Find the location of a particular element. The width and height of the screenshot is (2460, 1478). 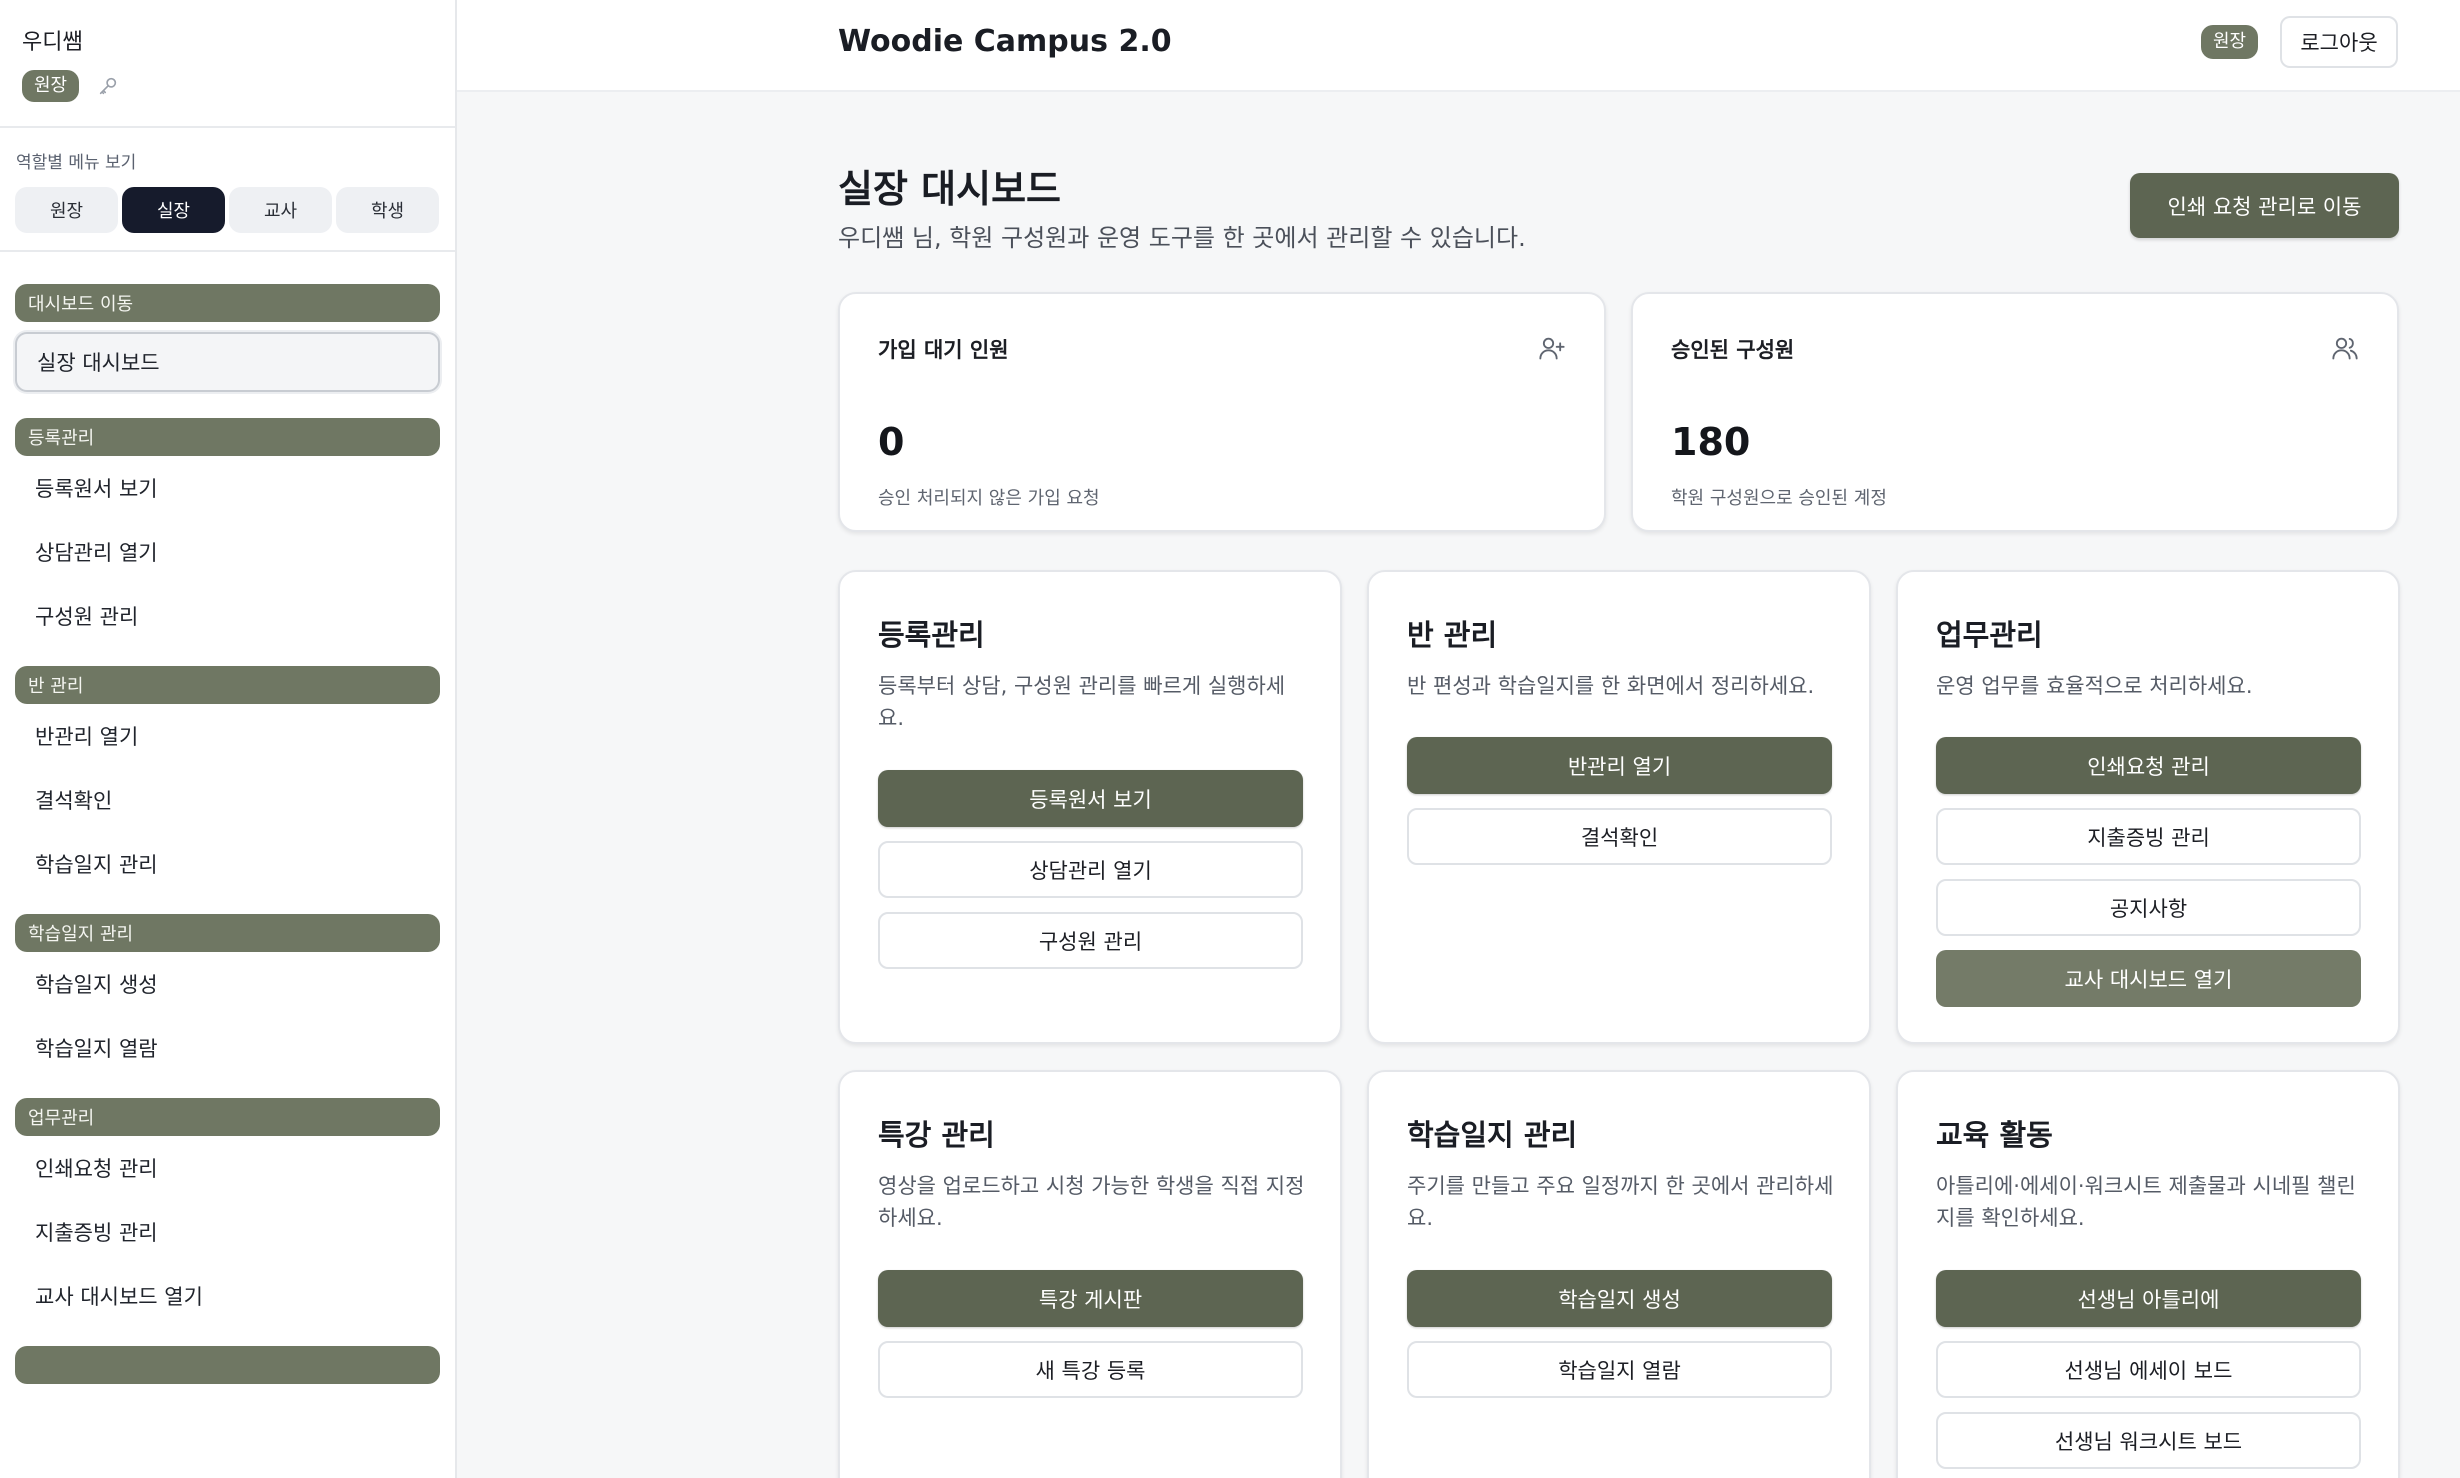

journal-create-button: 학습일지 생성 is located at coordinates (1619, 1298).